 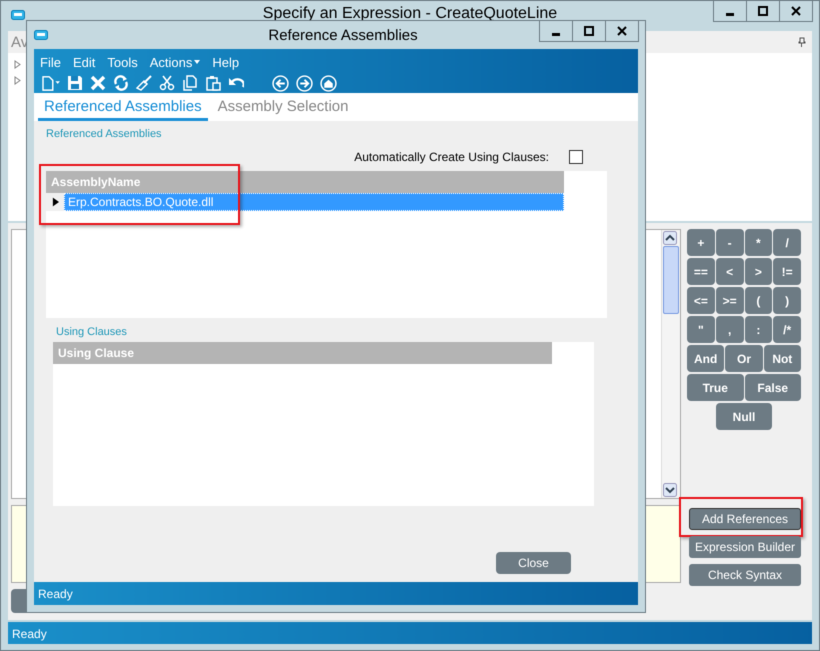 What do you see at coordinates (226, 62) in the screenshot?
I see `menu-item: Help` at bounding box center [226, 62].